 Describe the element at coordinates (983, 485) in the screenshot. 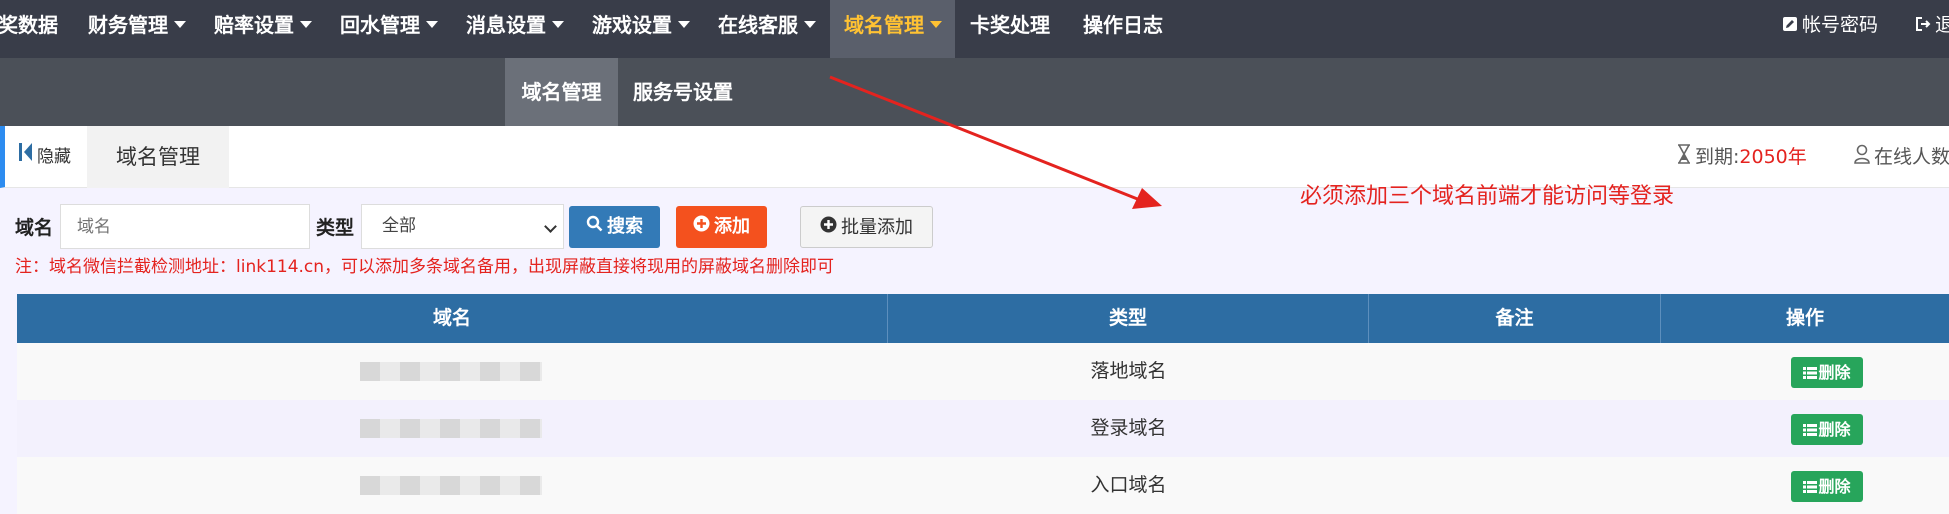

I see `table-row: 入口域名 删除` at that location.